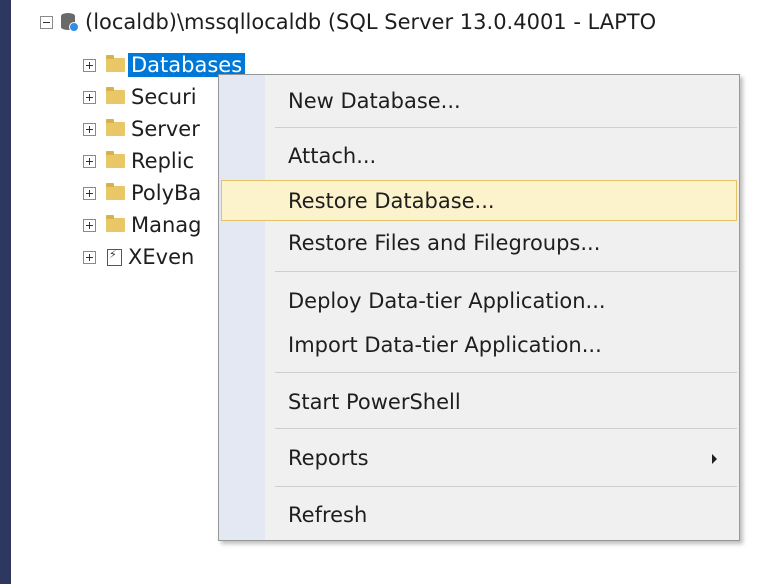 This screenshot has width=777, height=584. Describe the element at coordinates (714, 459) in the screenshot. I see `submenu-arrow-icon` at that location.